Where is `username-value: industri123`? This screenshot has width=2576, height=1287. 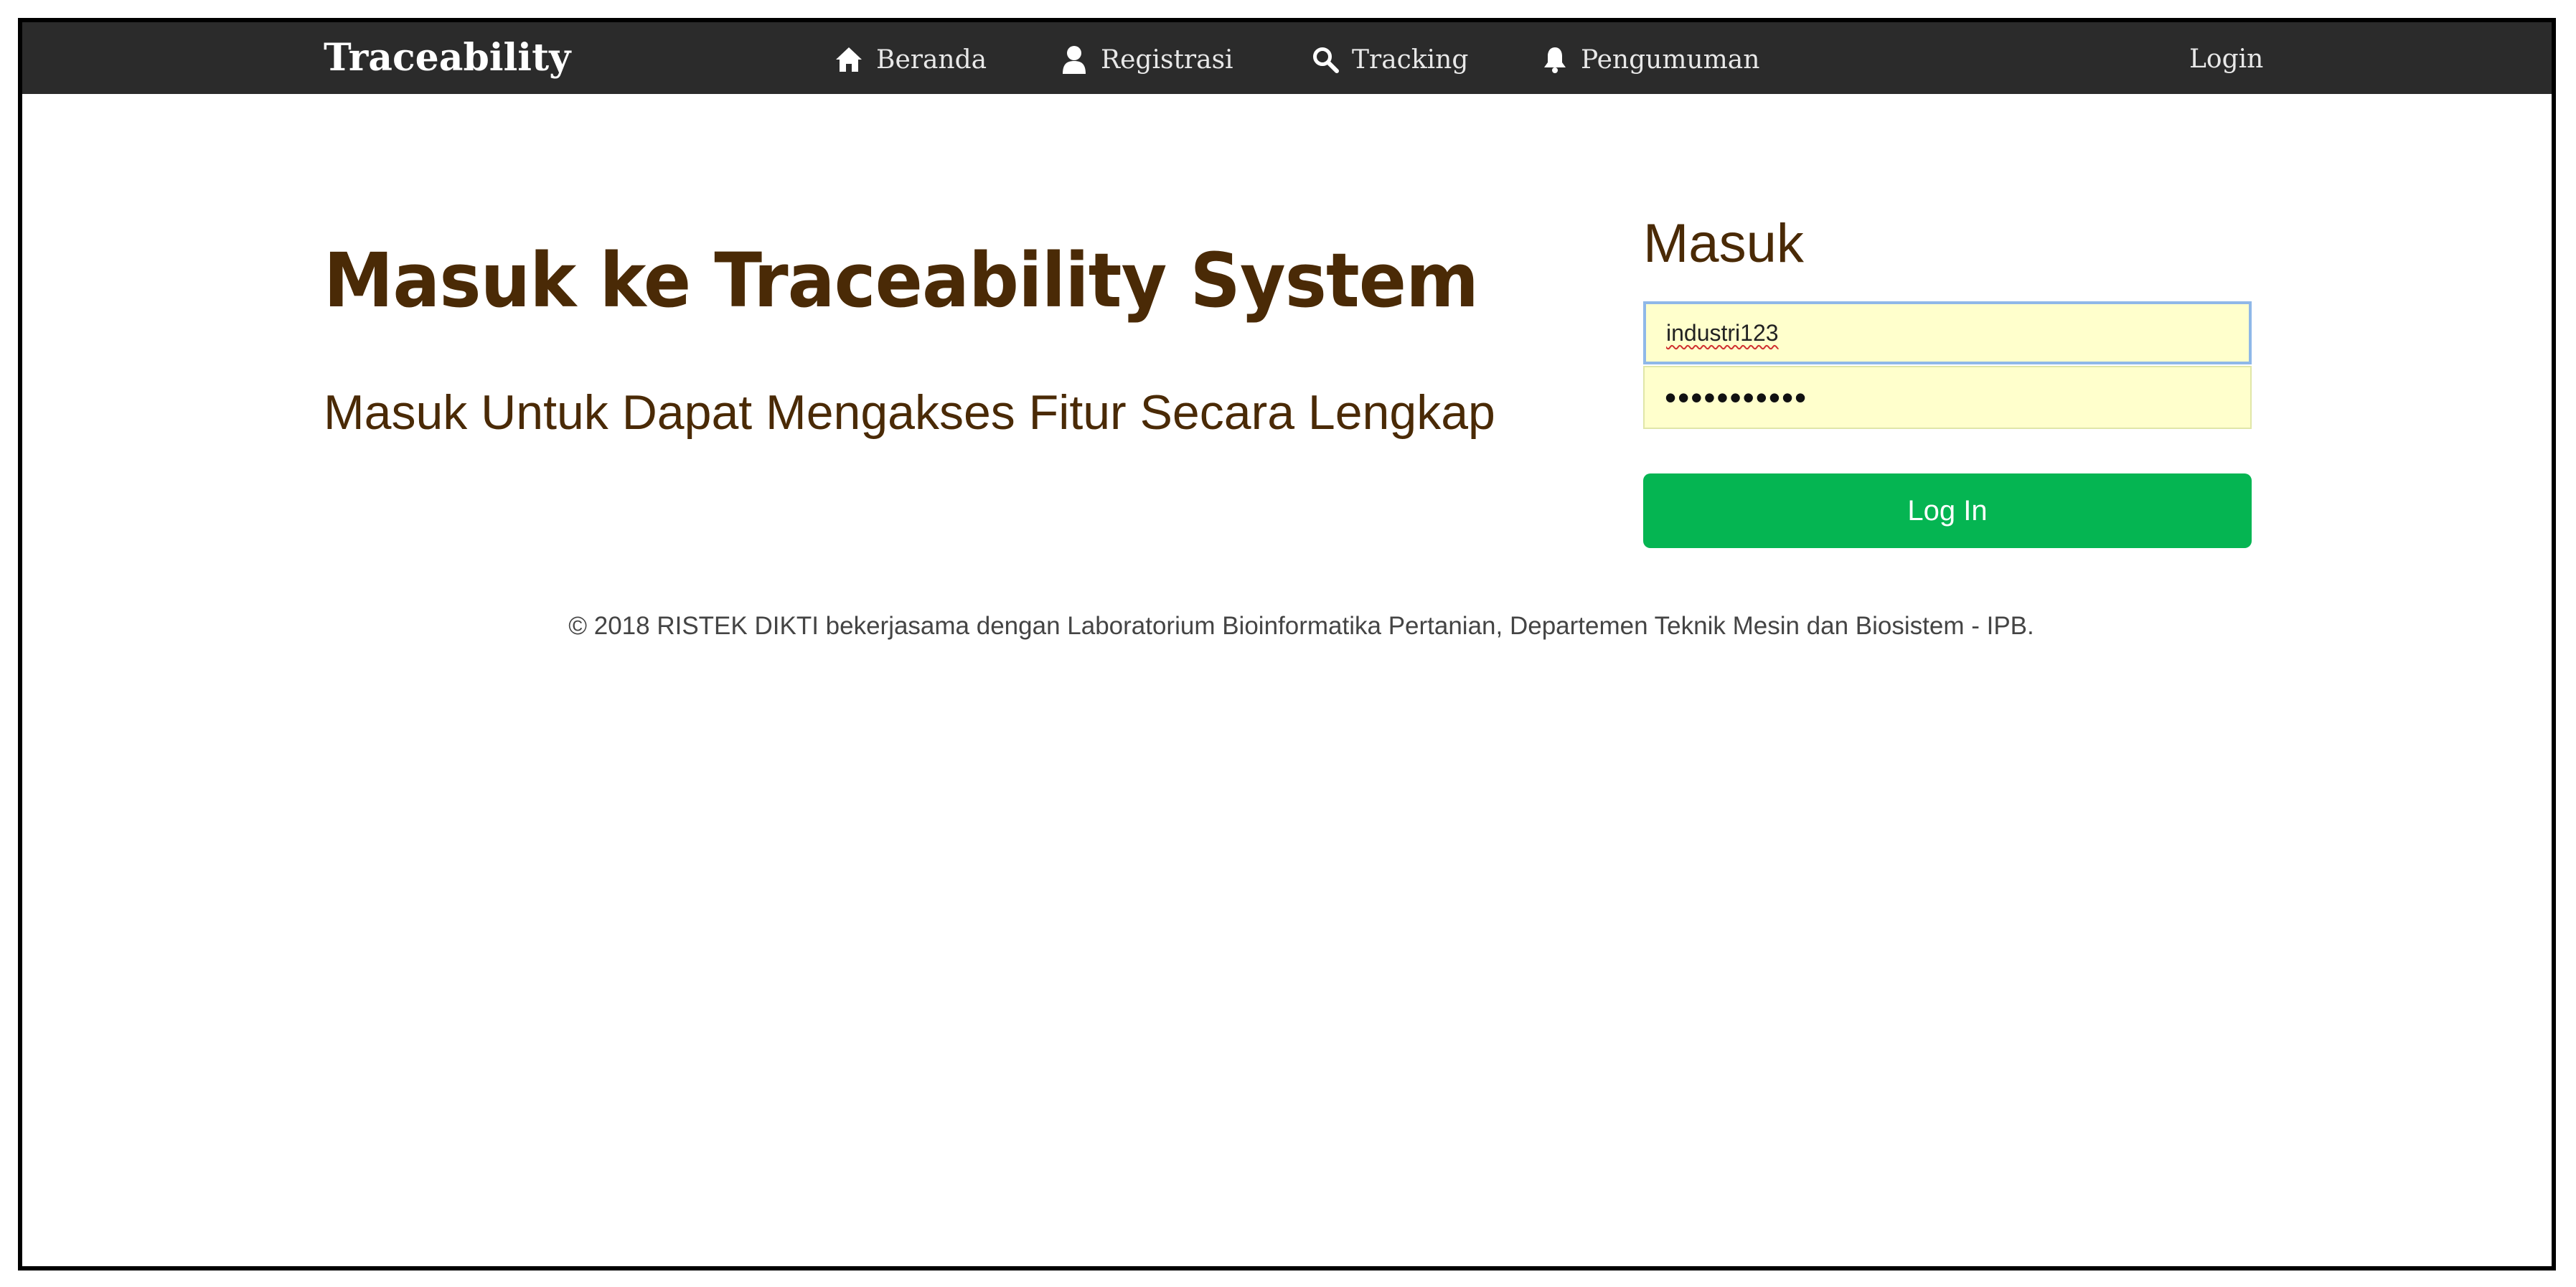 username-value: industri123 is located at coordinates (1722, 332).